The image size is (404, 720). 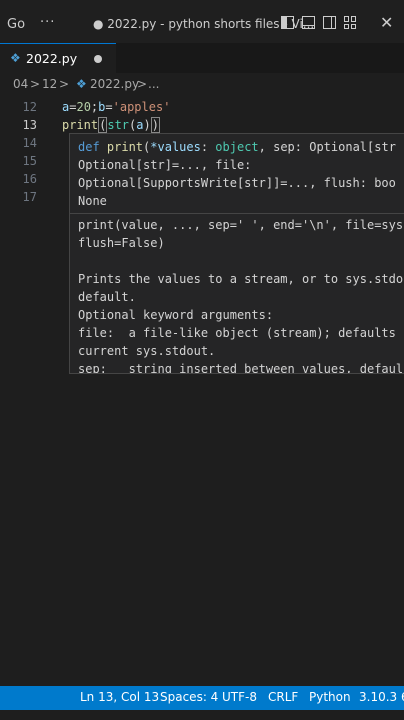 I want to click on doc-line: flush=False), so click(x=121, y=243).